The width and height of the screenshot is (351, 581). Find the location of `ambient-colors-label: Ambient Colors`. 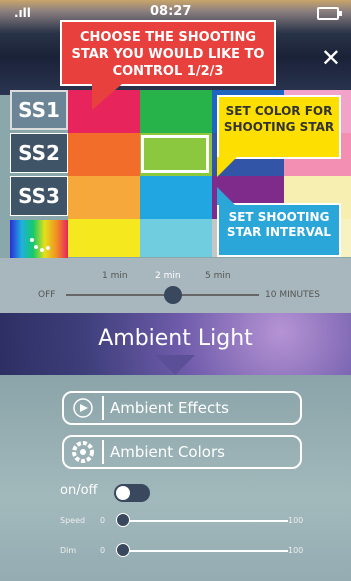

ambient-colors-label: Ambient Colors is located at coordinates (167, 452).